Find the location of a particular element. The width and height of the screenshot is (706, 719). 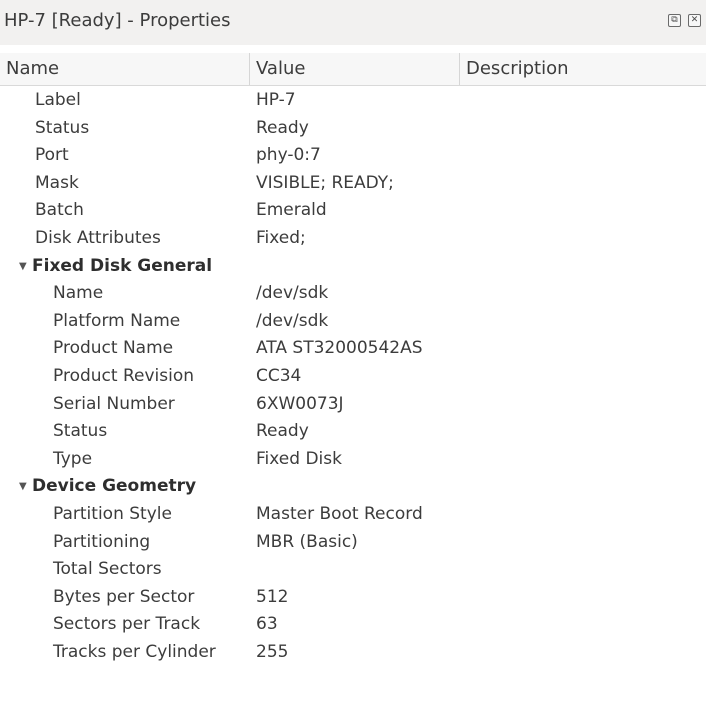

panel-titlebar: HP-7 [Ready] - Properties ⧉ ✕ is located at coordinates (353, 22).